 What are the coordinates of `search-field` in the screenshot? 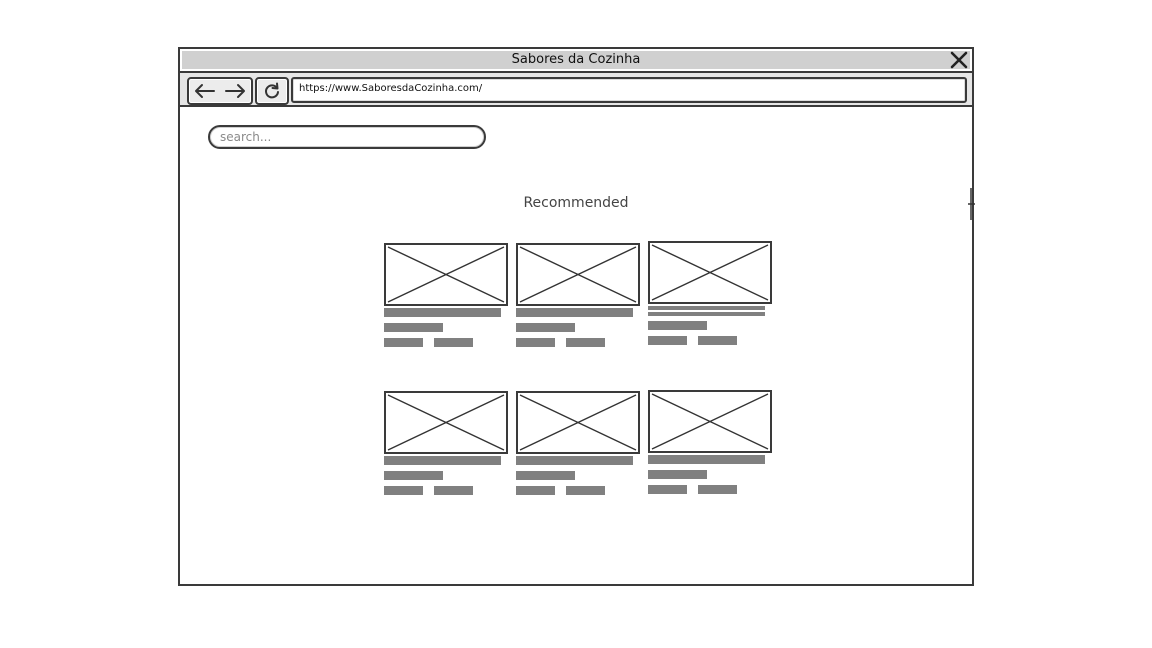 It's located at (347, 137).